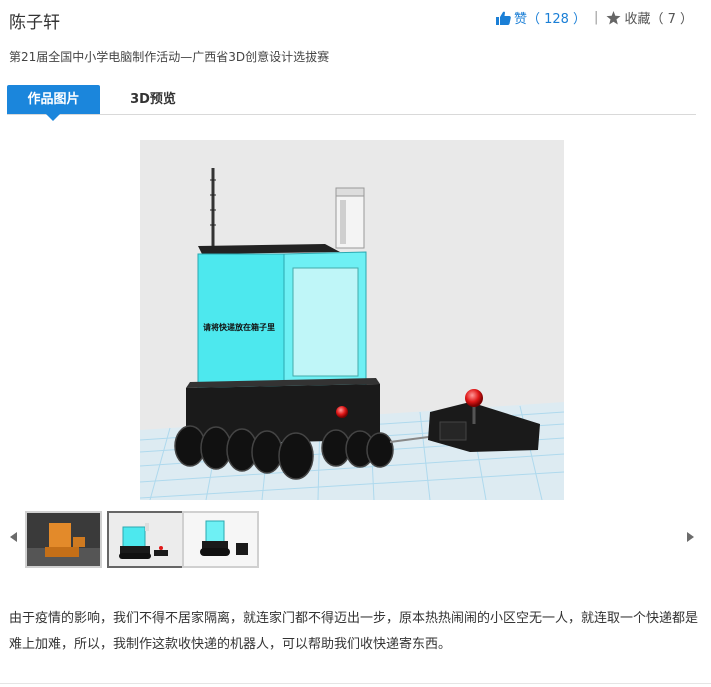  What do you see at coordinates (169, 57) in the screenshot?
I see `competition-subtitle: 第21届全国中小学电脑制作活动—广西省3D创意设计选拔赛` at bounding box center [169, 57].